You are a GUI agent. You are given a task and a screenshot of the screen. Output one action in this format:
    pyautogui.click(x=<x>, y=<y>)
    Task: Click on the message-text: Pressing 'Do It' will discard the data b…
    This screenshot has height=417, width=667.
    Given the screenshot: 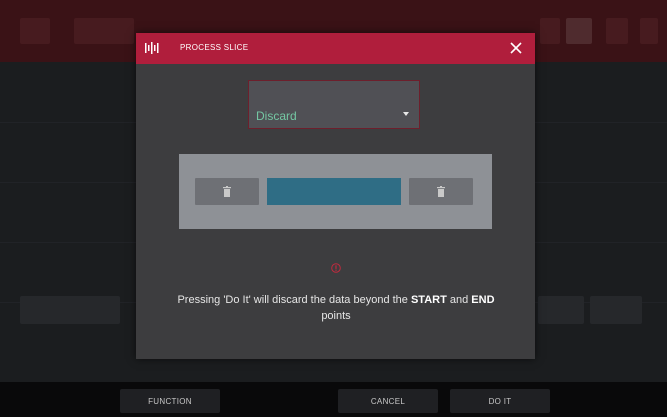 What is the action you would take?
    pyautogui.click(x=294, y=300)
    